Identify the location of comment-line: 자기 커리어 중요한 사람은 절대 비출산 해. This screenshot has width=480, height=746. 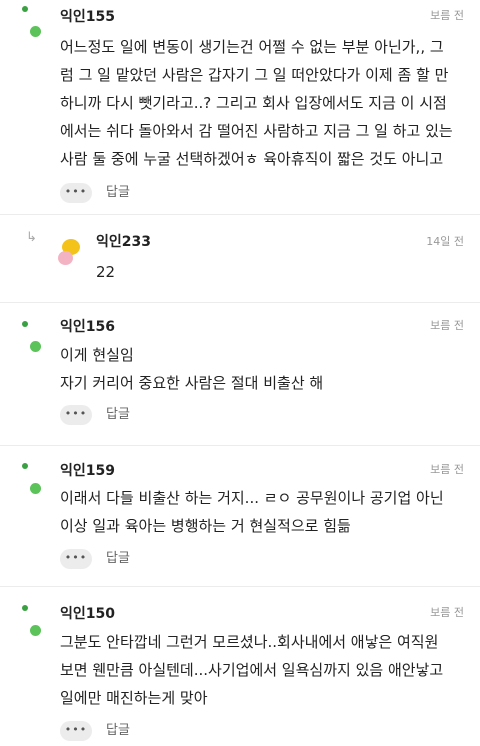
(192, 383).